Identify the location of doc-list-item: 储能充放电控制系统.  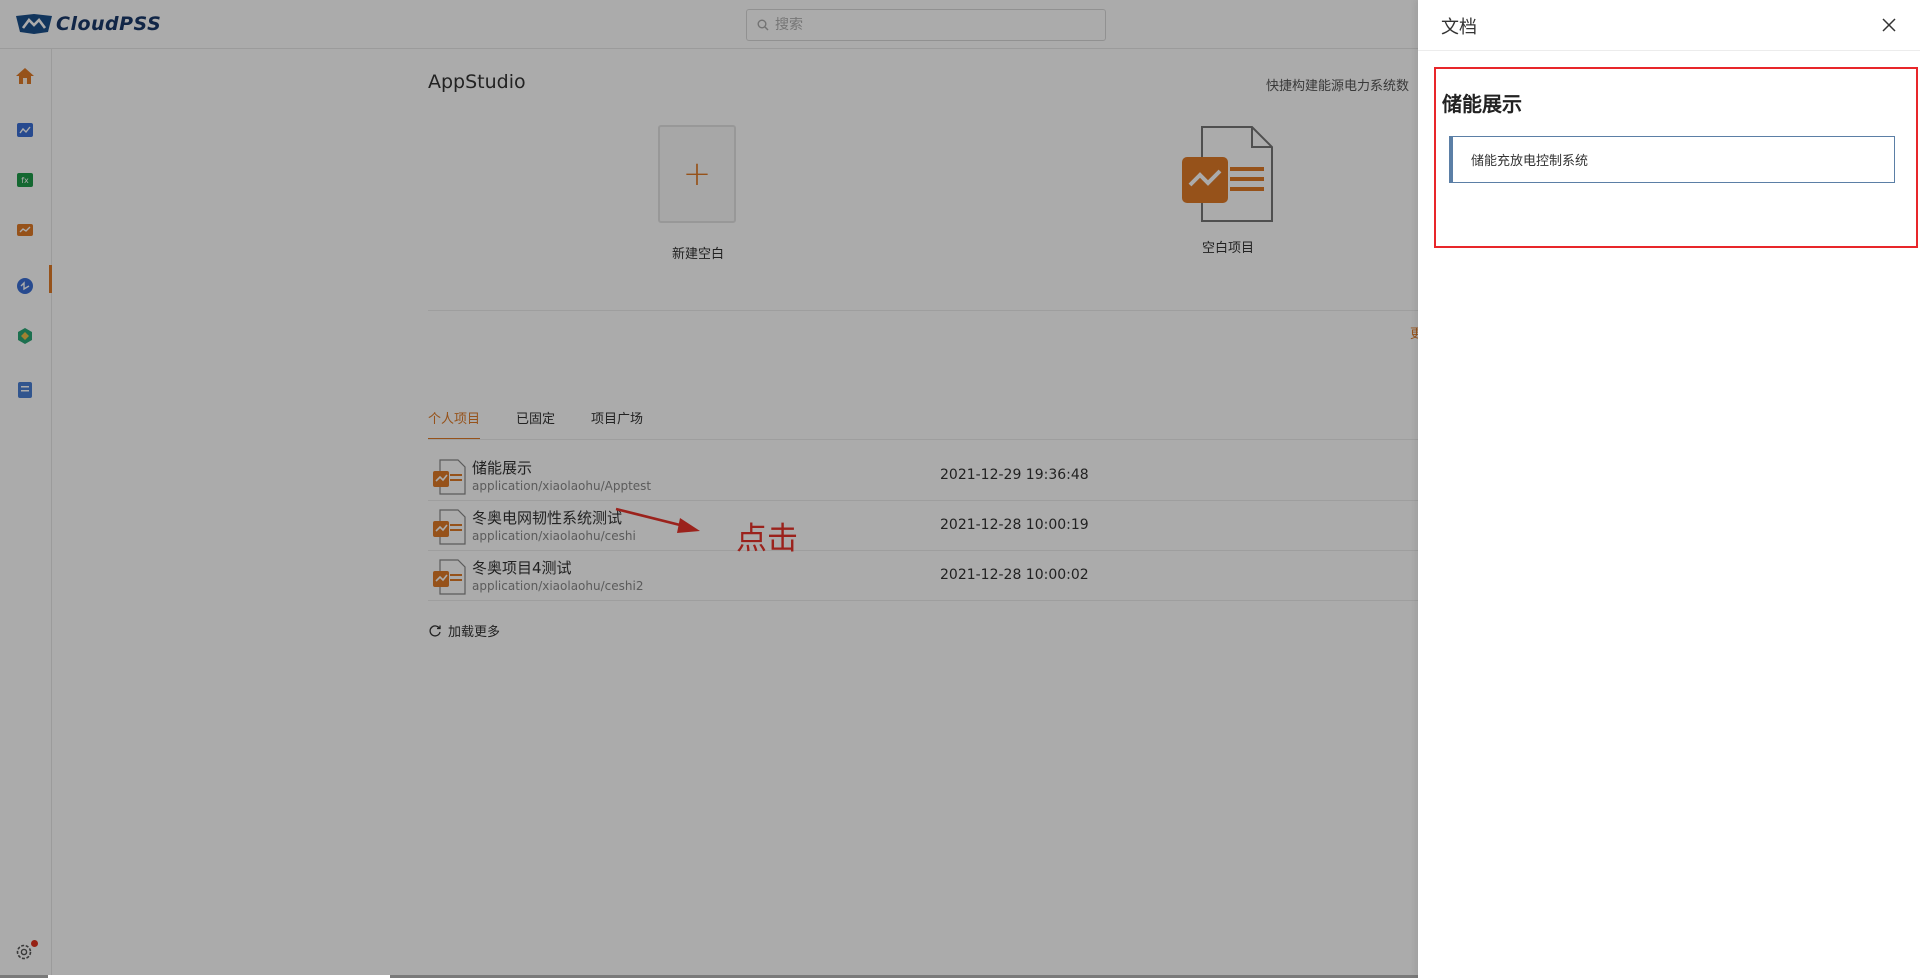
(1672, 159).